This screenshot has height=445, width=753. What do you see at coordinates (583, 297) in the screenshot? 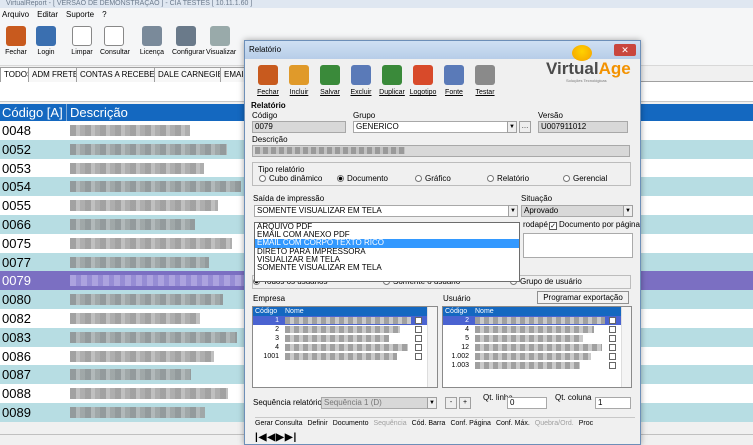
I see `programar-exportacao-button: Programar exportação` at bounding box center [583, 297].